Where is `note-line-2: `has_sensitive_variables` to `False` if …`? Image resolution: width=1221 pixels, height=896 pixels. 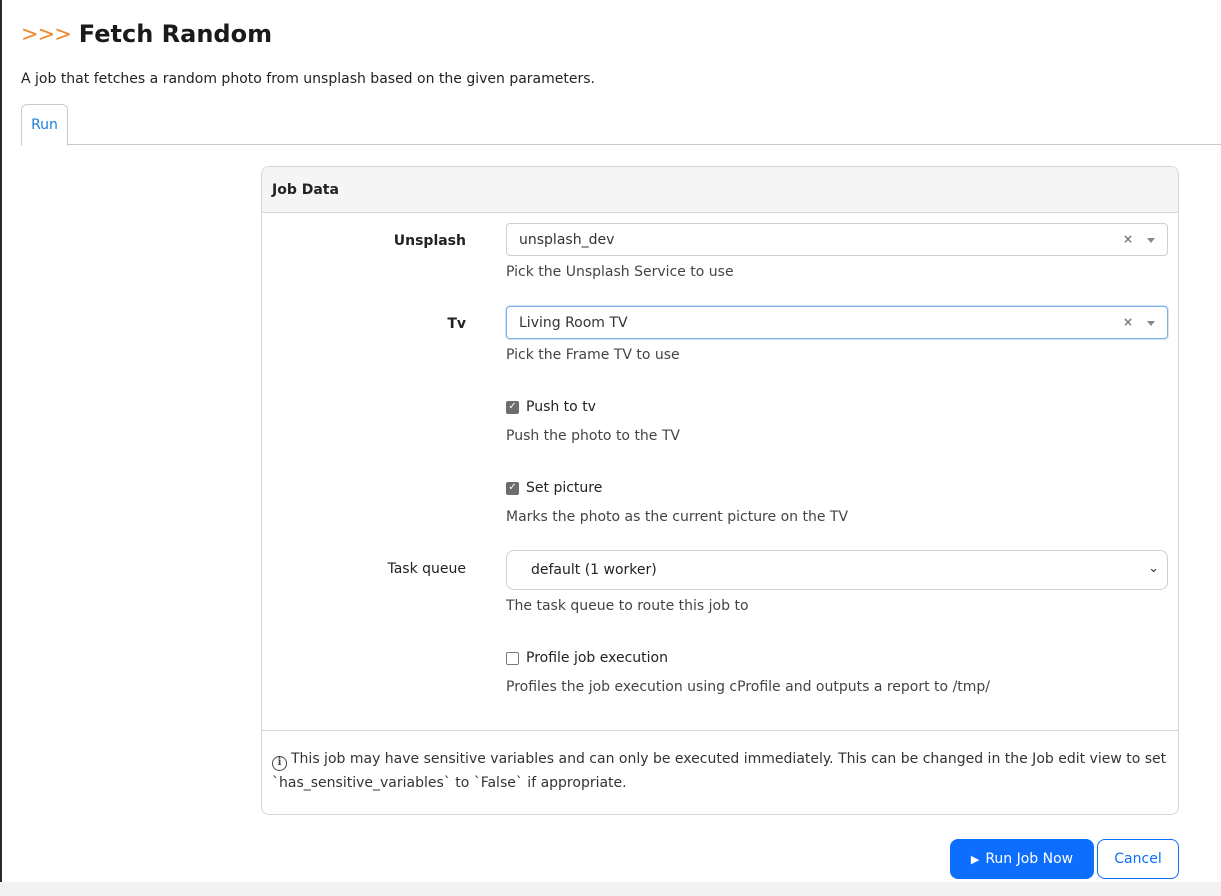 note-line-2: `has_sensitive_variables` to `False` if … is located at coordinates (449, 783).